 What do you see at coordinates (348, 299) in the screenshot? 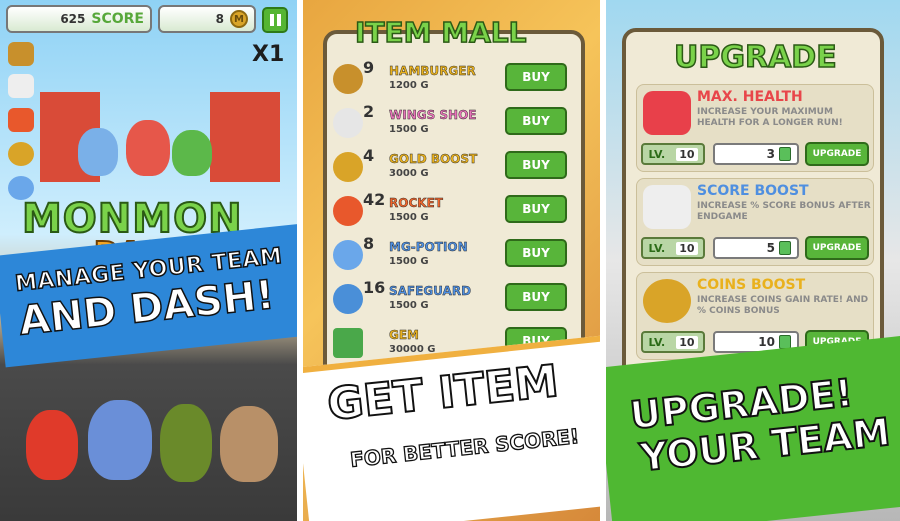
I see `safeguard-icon` at bounding box center [348, 299].